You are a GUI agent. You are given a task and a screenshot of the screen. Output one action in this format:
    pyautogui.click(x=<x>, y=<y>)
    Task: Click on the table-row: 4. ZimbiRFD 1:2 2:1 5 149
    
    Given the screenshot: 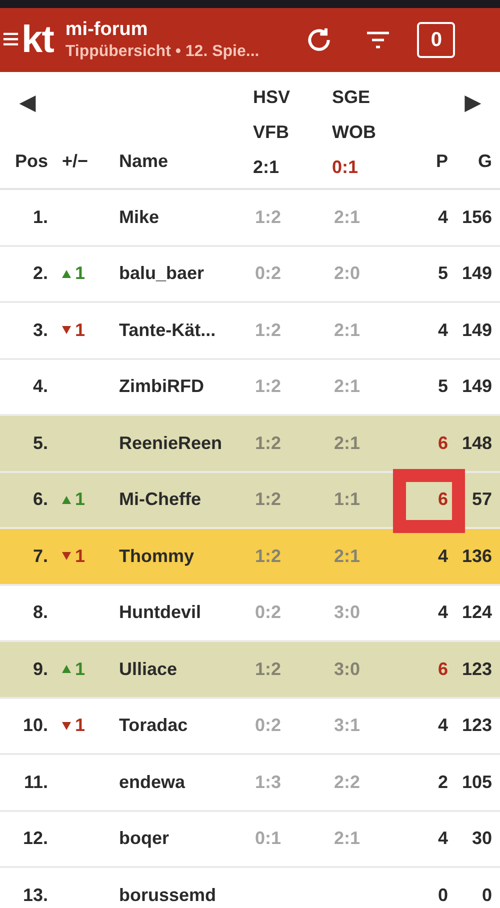 What is the action you would take?
    pyautogui.click(x=250, y=388)
    